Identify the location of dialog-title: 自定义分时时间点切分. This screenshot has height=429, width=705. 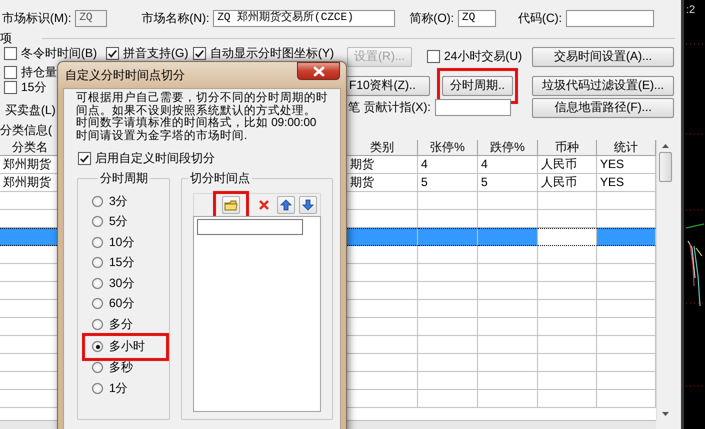
(125, 75).